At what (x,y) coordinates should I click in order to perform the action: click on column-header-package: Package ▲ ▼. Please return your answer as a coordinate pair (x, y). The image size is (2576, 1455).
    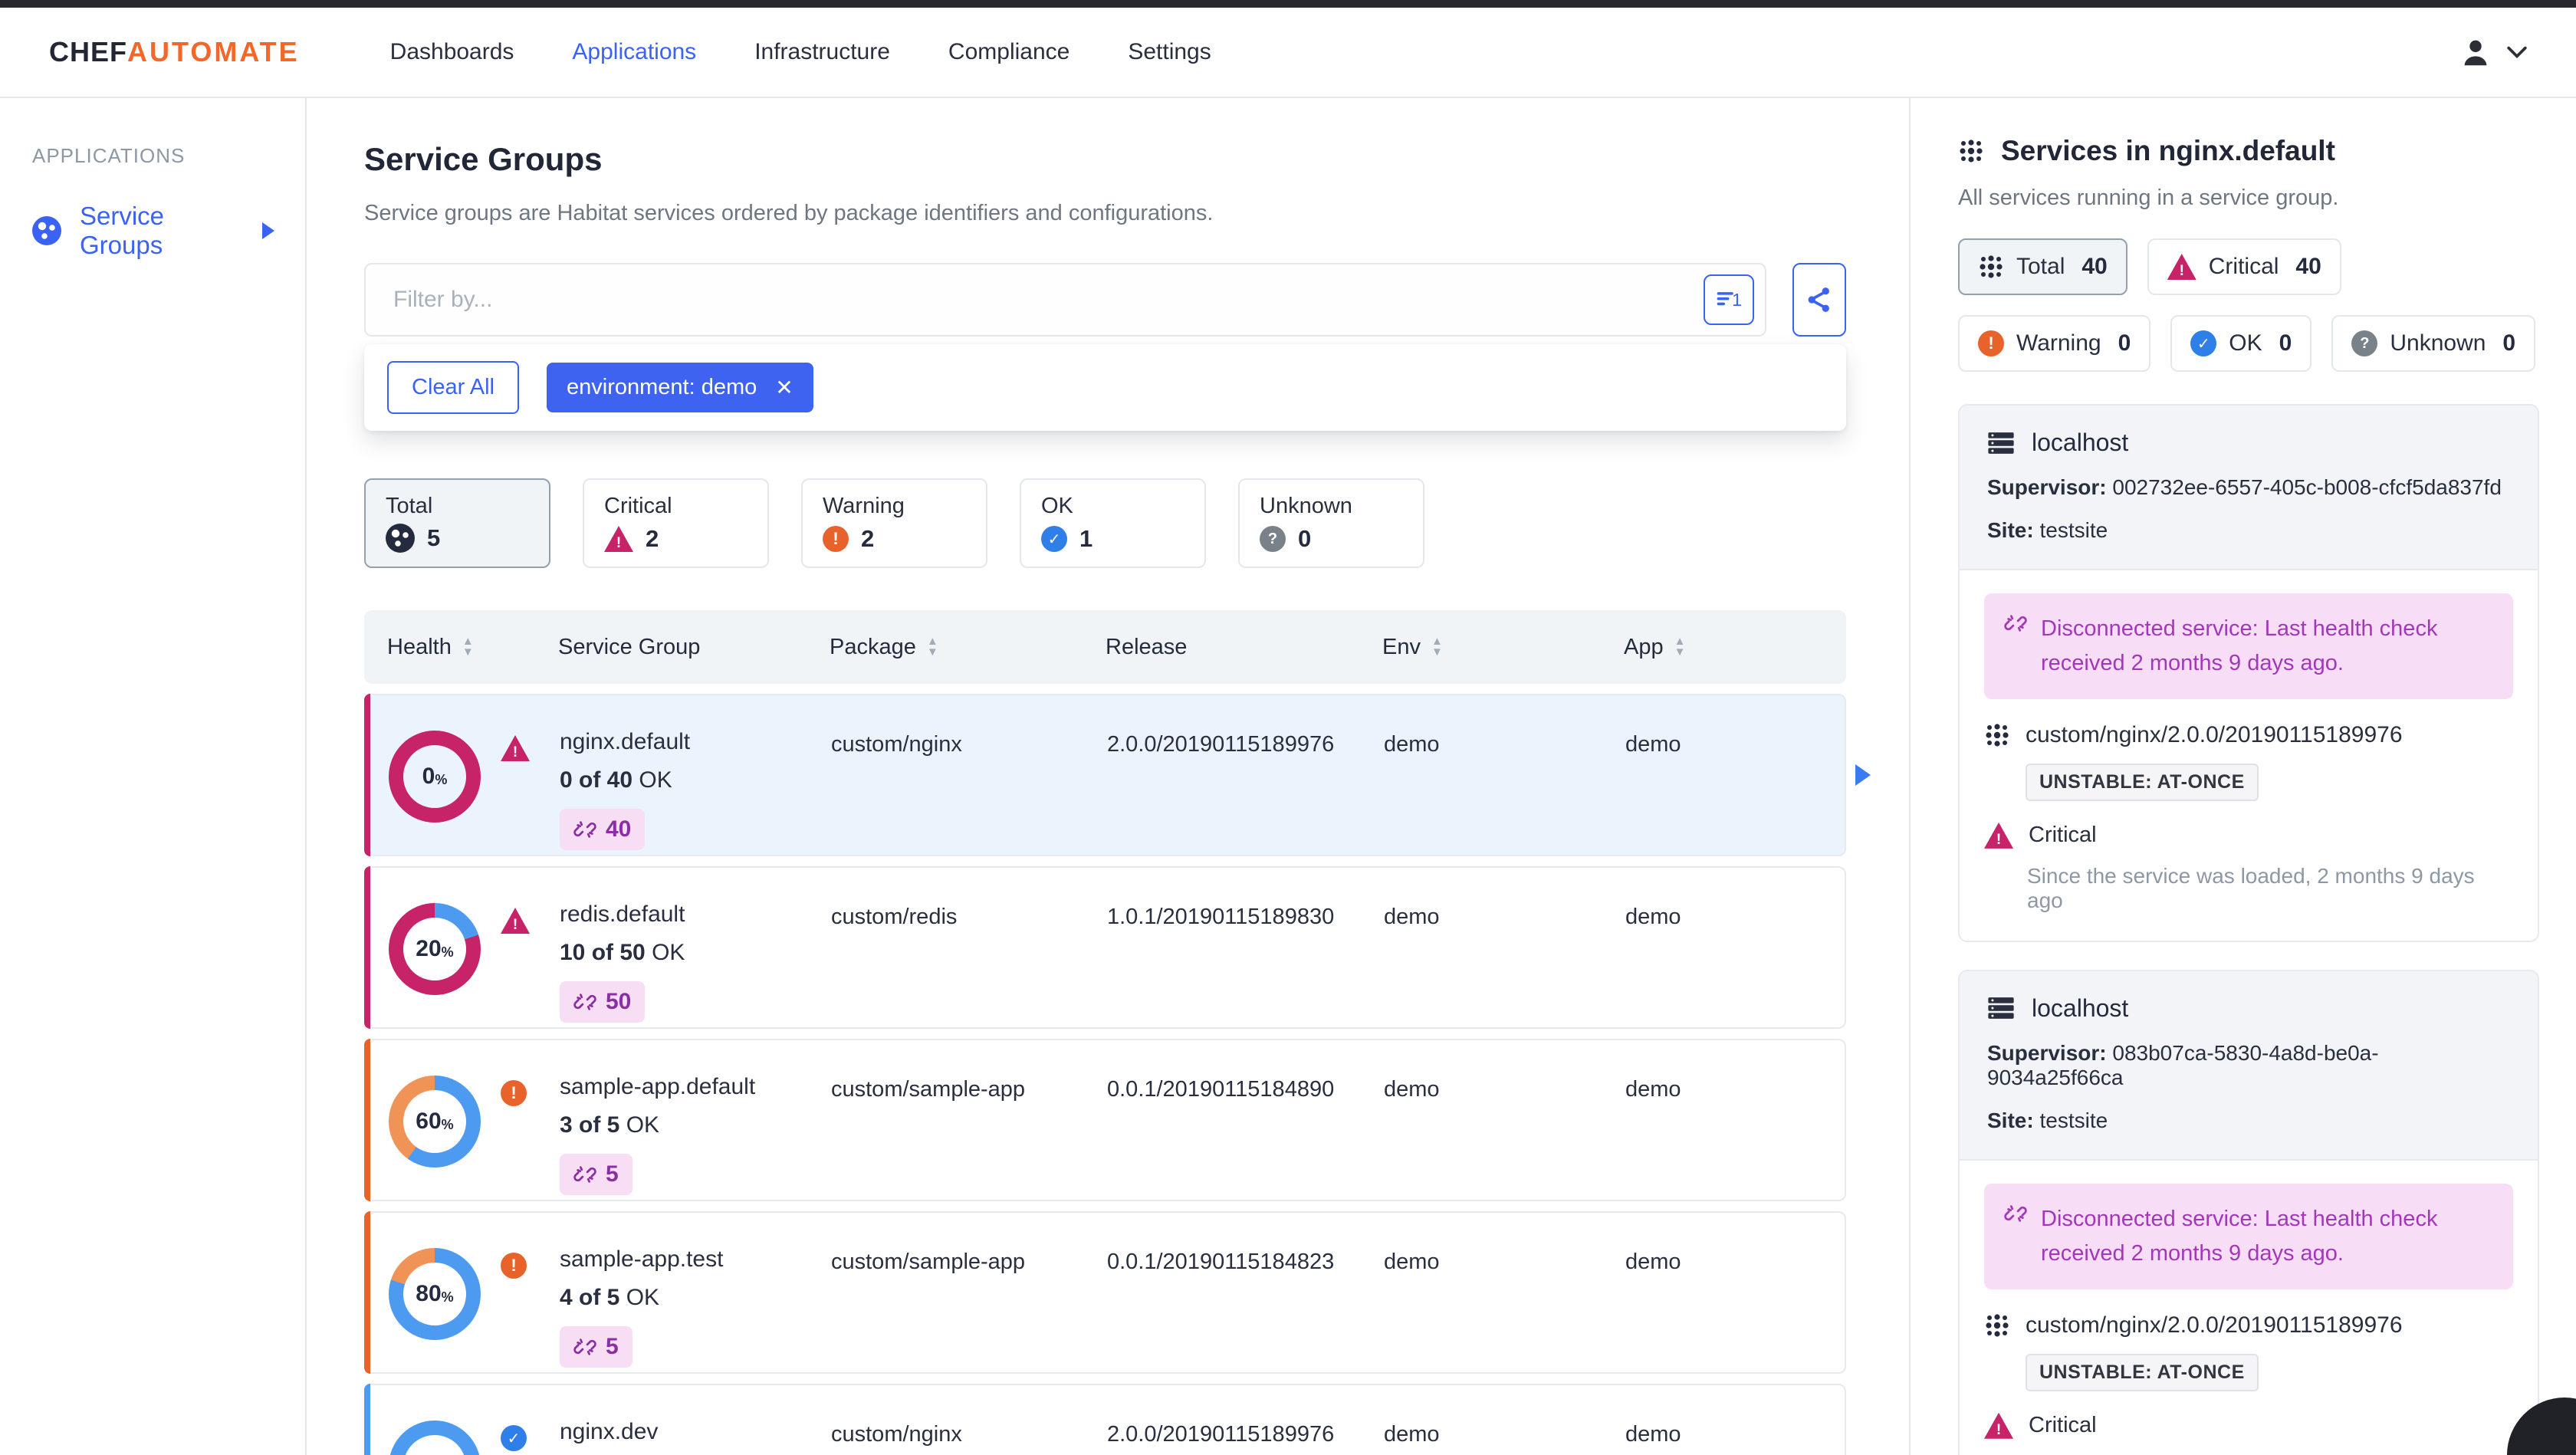
    Looking at the image, I should click on (968, 647).